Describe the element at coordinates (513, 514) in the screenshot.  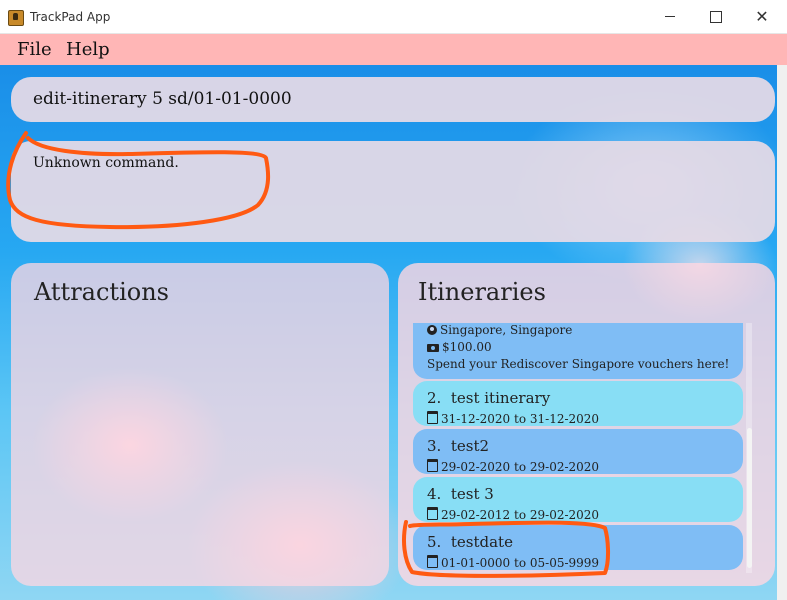
I see `itinerary-dates: 29-02-2012 to 29-02-2020` at that location.